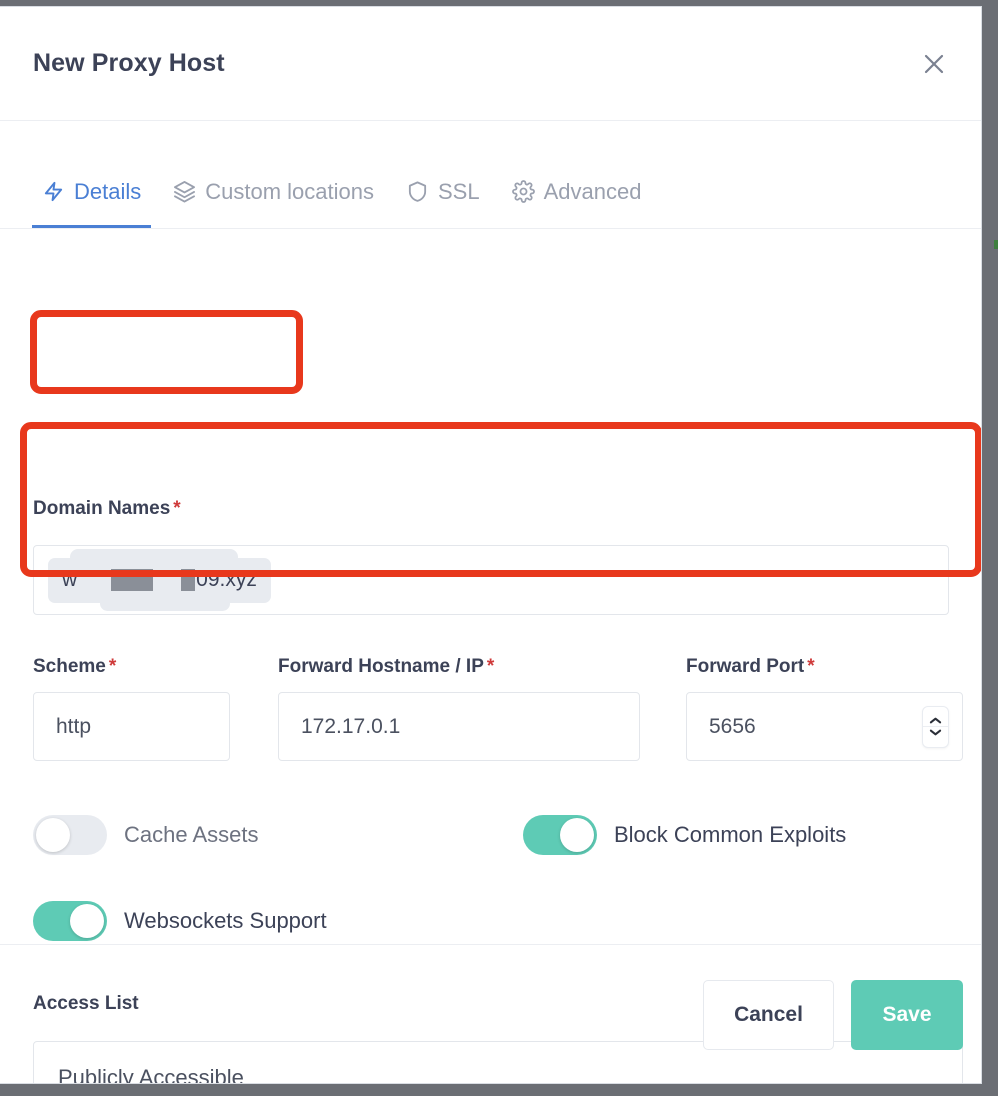  What do you see at coordinates (92, 226) in the screenshot?
I see `active-tab-underline` at bounding box center [92, 226].